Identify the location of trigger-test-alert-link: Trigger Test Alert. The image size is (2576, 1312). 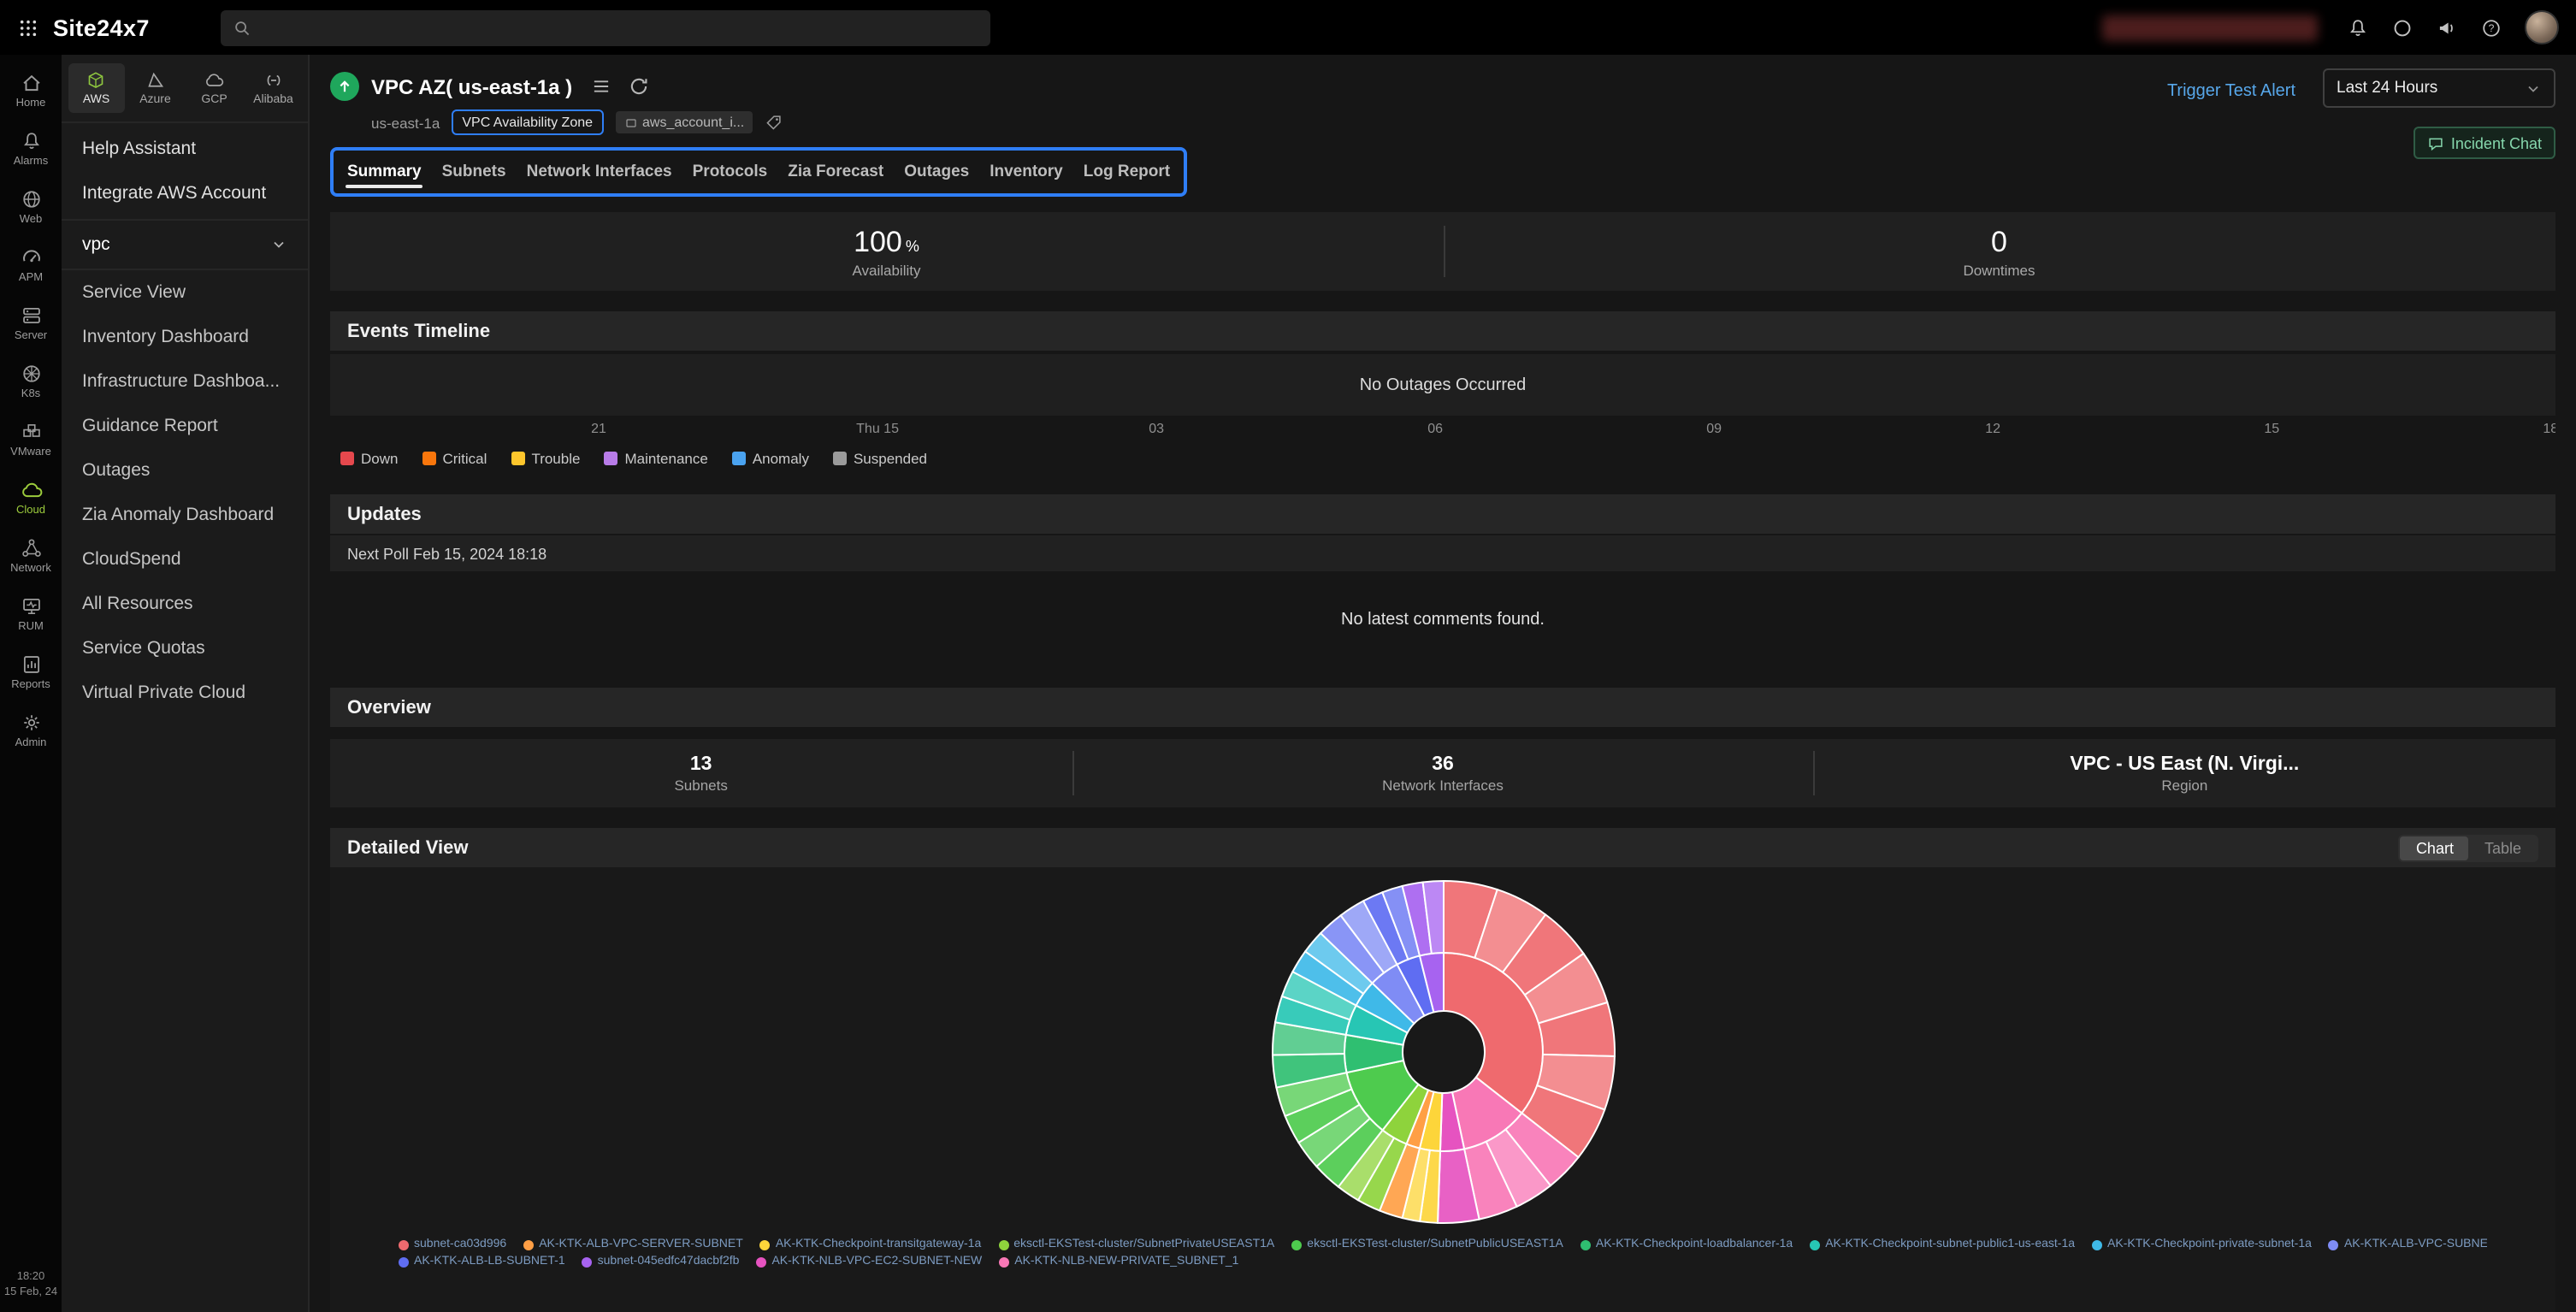
(2231, 91).